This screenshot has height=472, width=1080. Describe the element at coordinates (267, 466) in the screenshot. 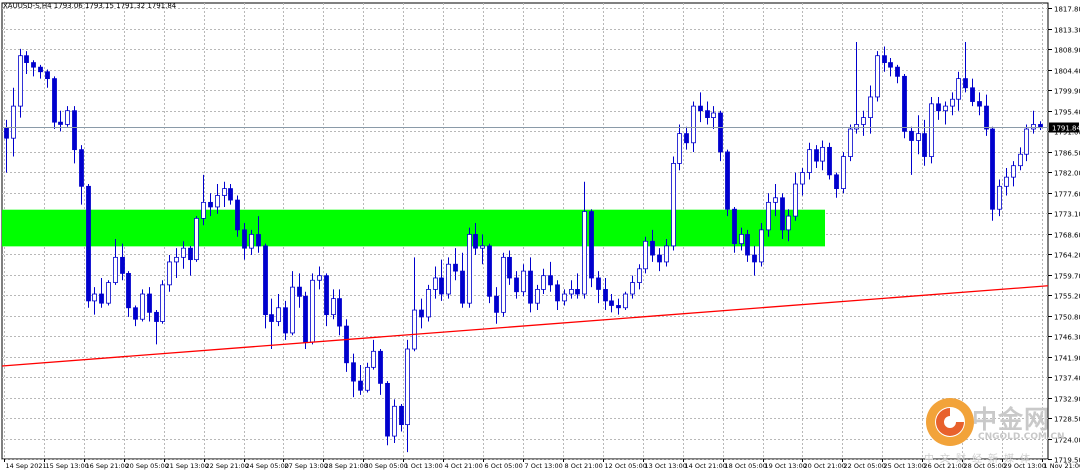

I see `x-tick-label: 24 Sep 05:00` at that location.